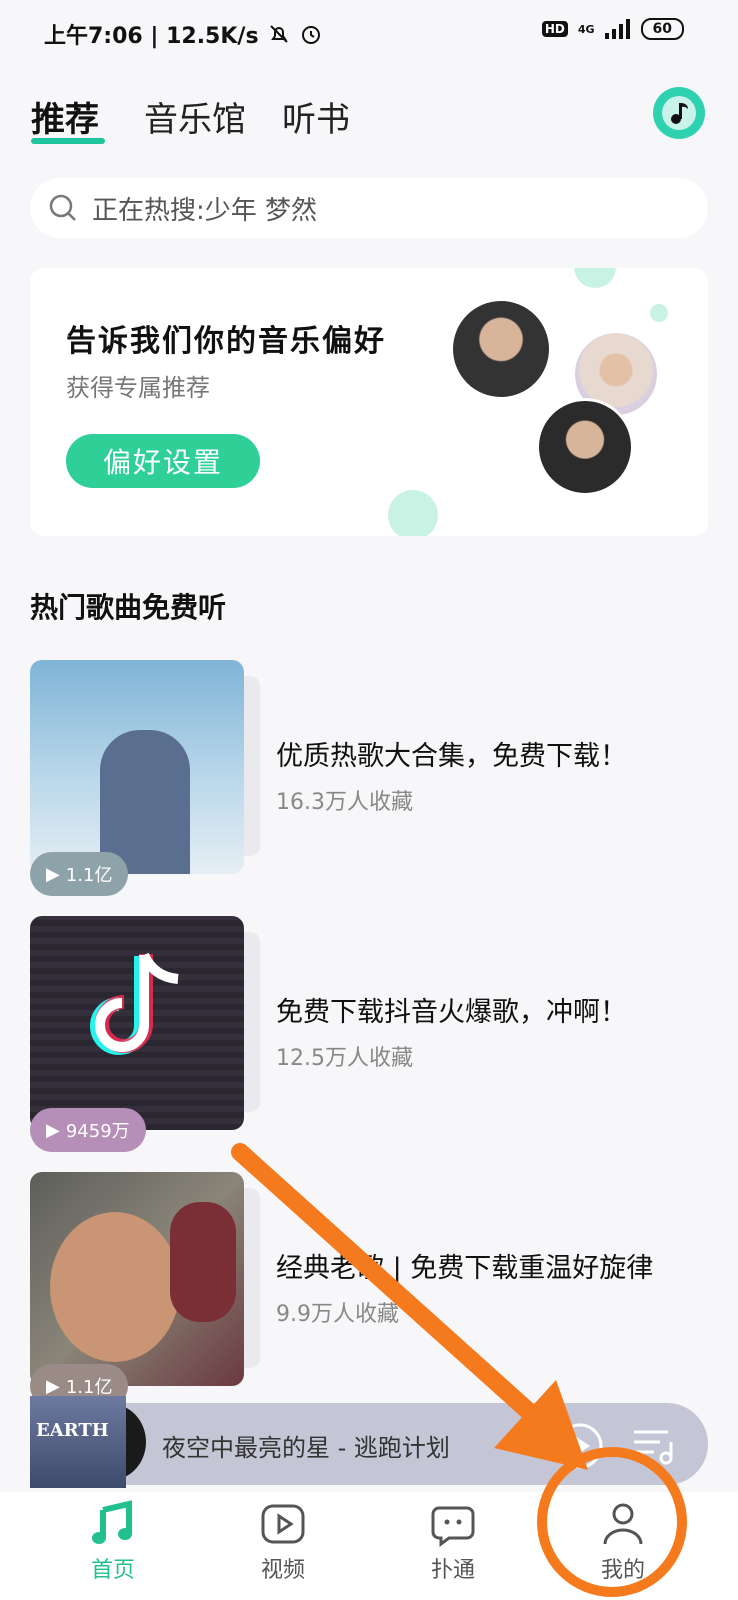  I want to click on nav-putong: 扑通, so click(453, 1542).